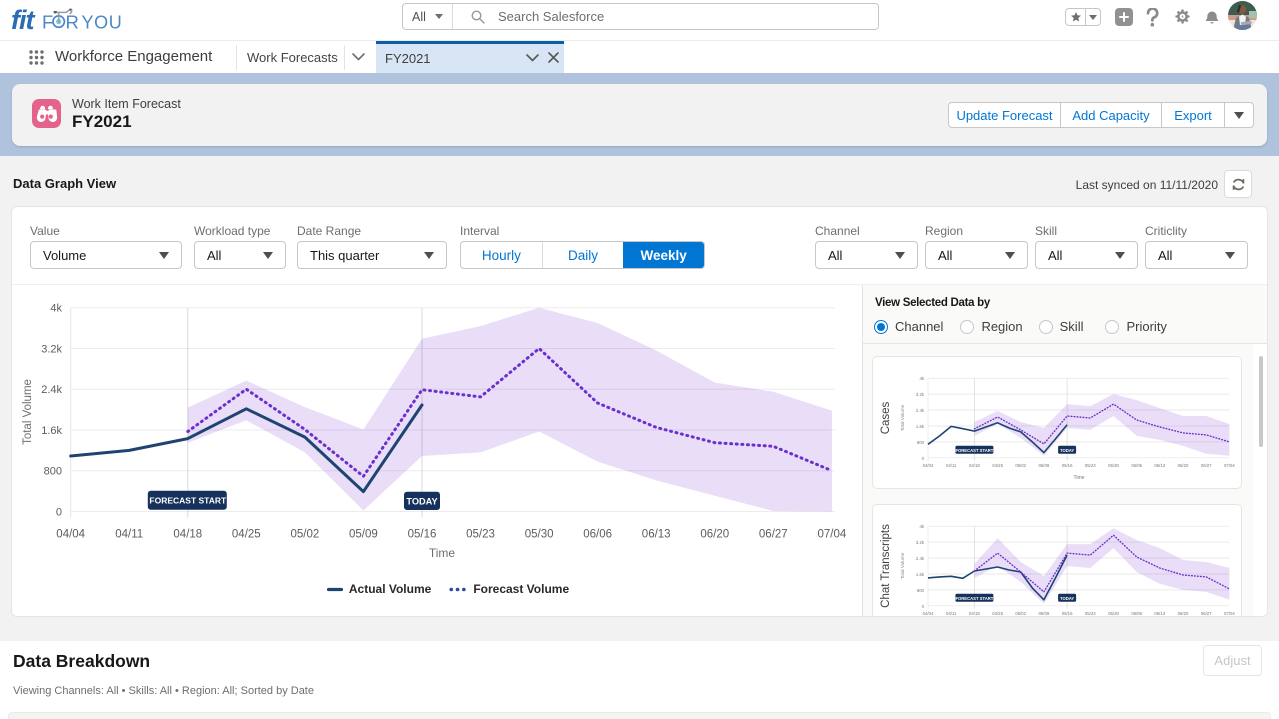  Describe the element at coordinates (73, 22) in the screenshot. I see `svg-text: R` at that location.